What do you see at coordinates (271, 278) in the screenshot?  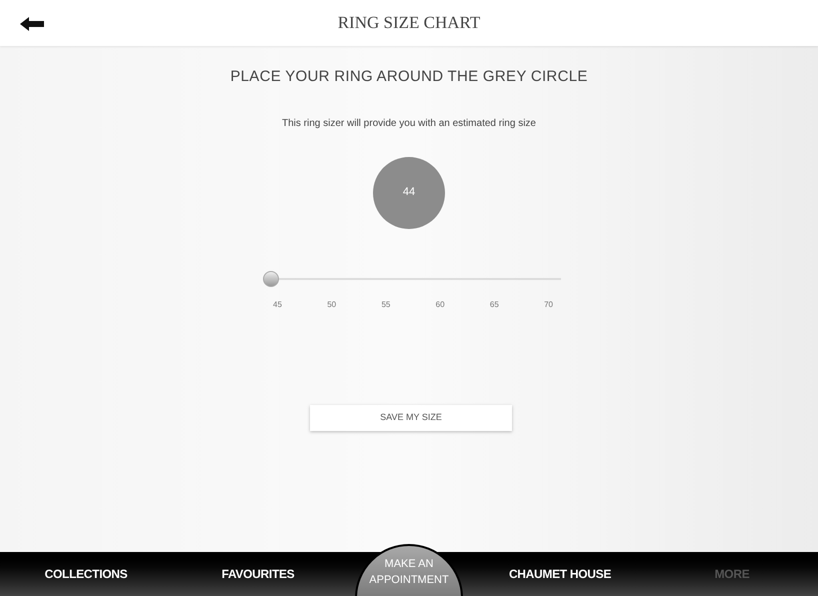 I see `slider-thumb` at bounding box center [271, 278].